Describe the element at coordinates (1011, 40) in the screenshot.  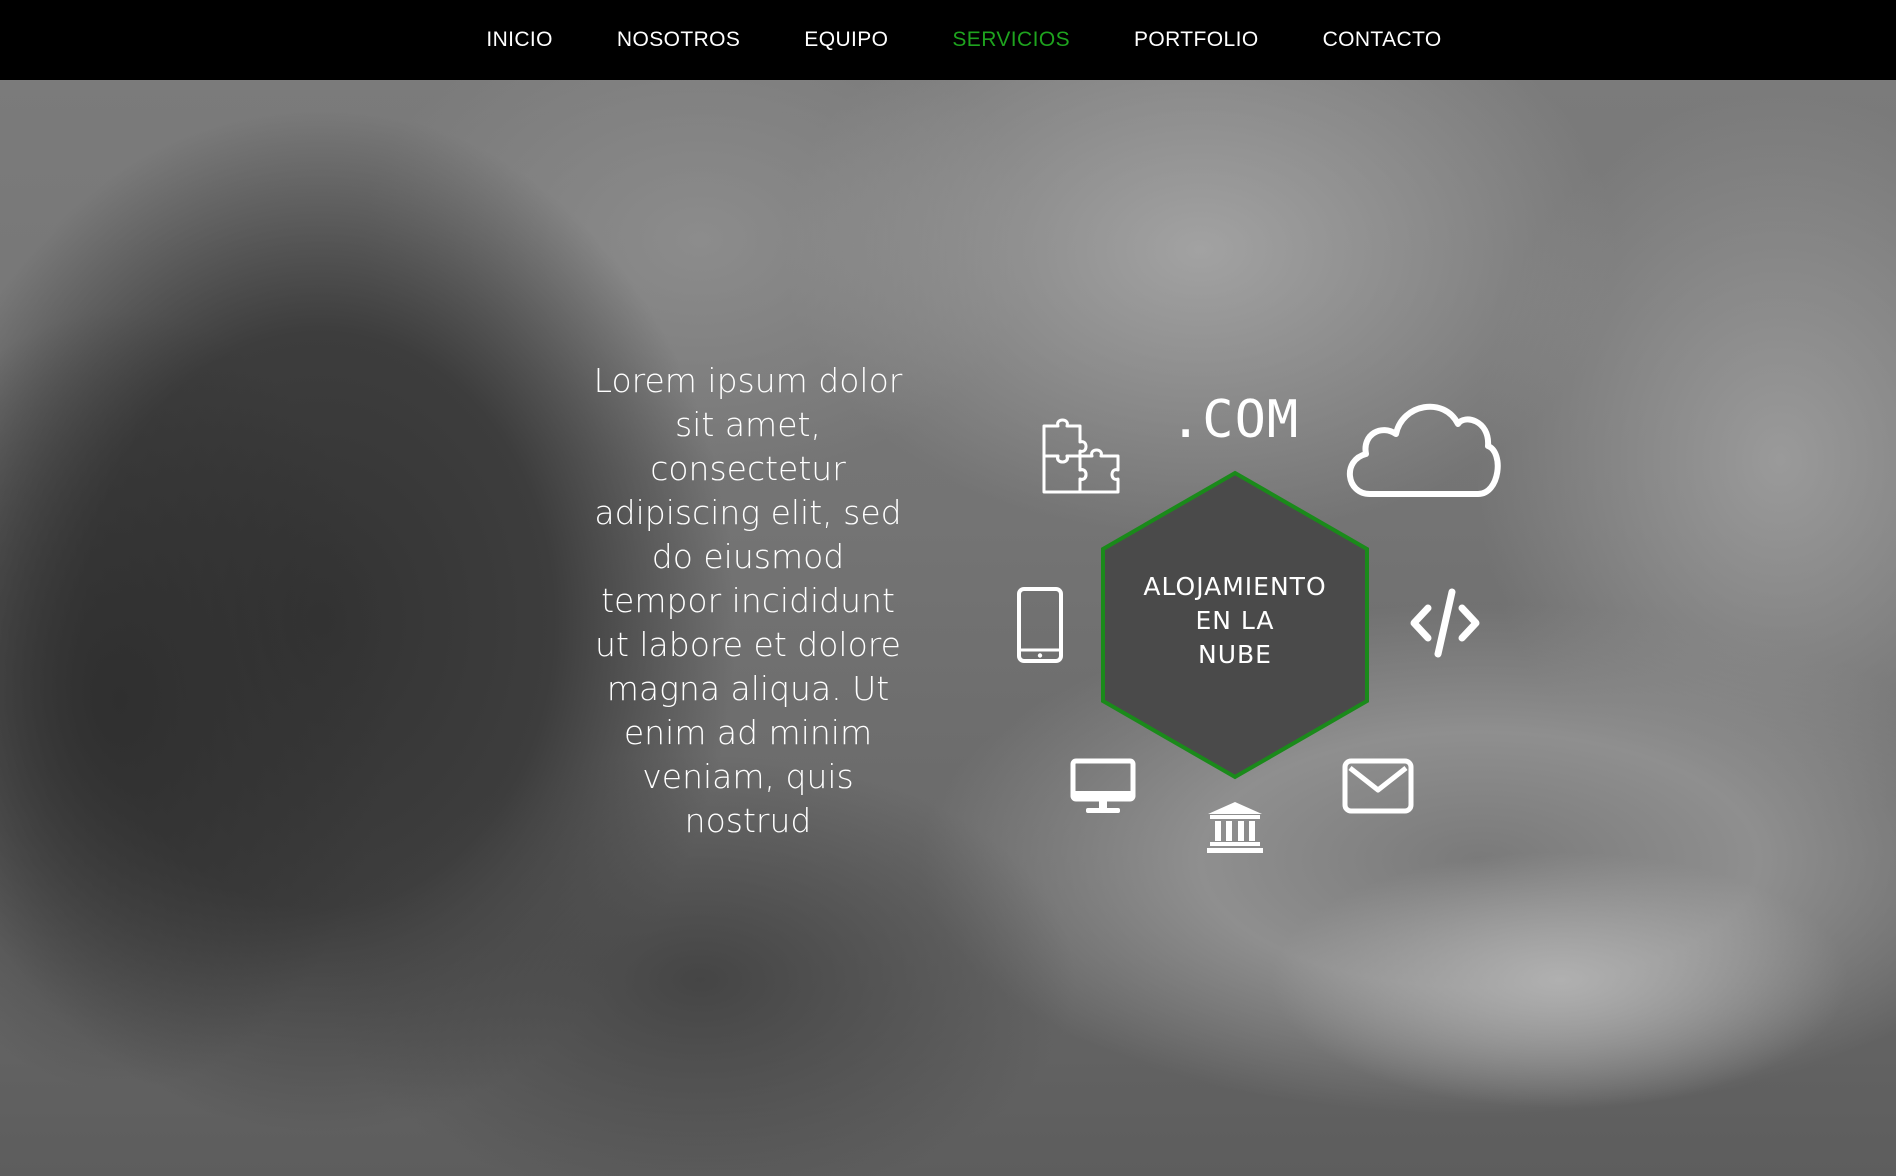
I see `nav-item-servicios: SERVICIOS` at that location.